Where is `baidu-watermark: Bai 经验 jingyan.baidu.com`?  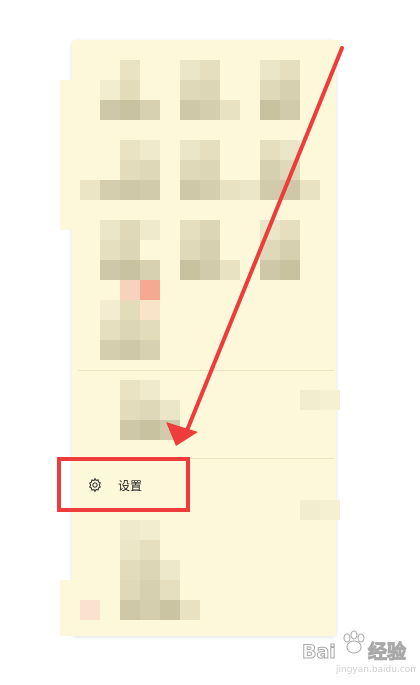
baidu-watermark: Bai 经验 jingyan.baidu.com is located at coordinates (359, 652).